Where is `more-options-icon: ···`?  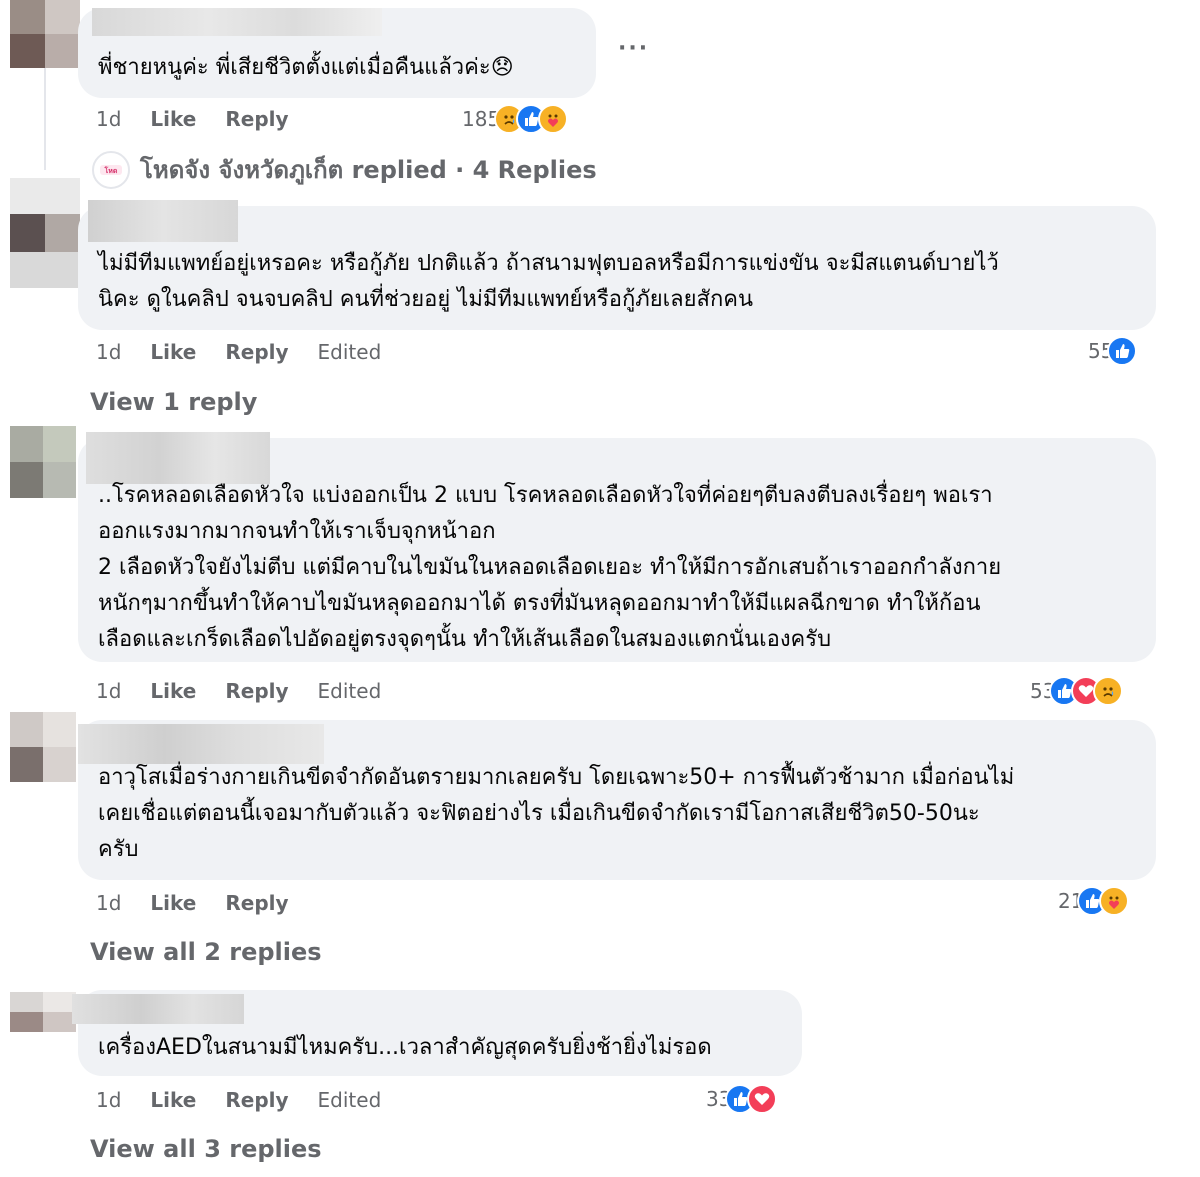
more-options-icon: ··· is located at coordinates (633, 48).